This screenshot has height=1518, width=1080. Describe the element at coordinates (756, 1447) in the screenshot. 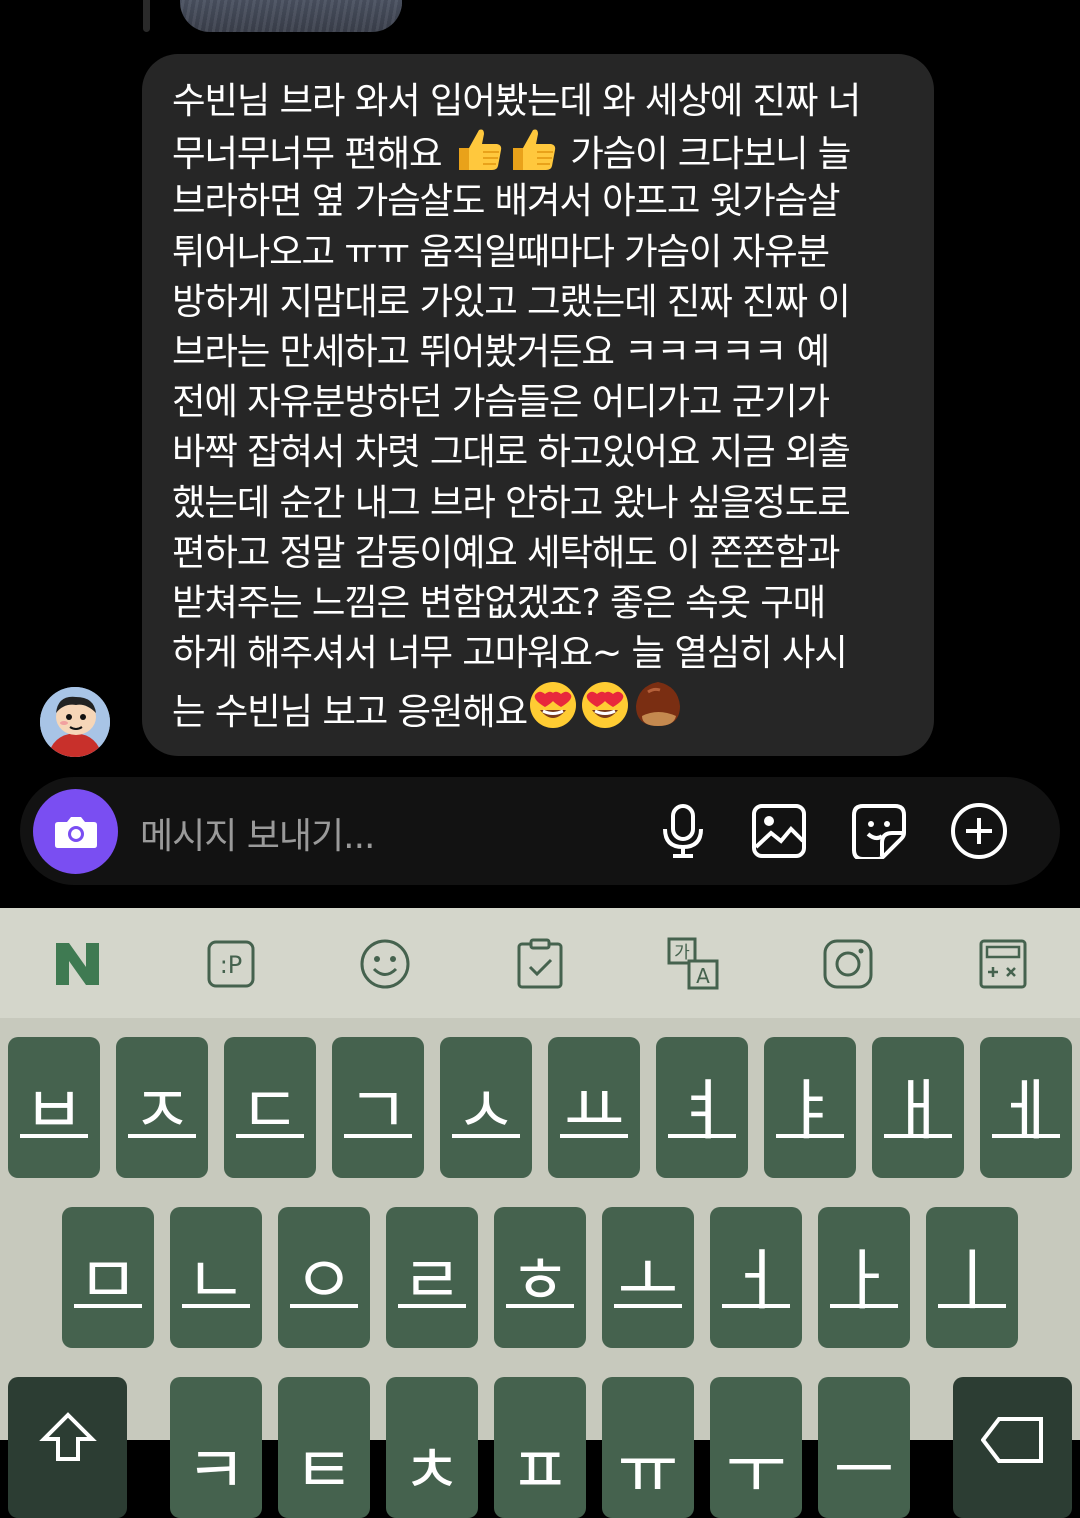

I see `key-u: ㅜ` at that location.